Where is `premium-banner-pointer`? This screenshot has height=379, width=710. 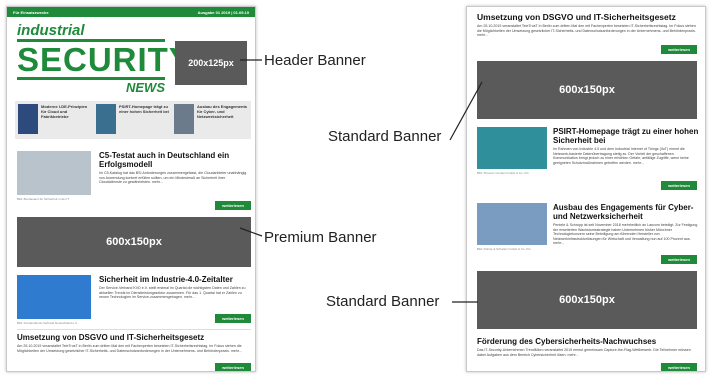 premium-banner-pointer is located at coordinates (251, 232).